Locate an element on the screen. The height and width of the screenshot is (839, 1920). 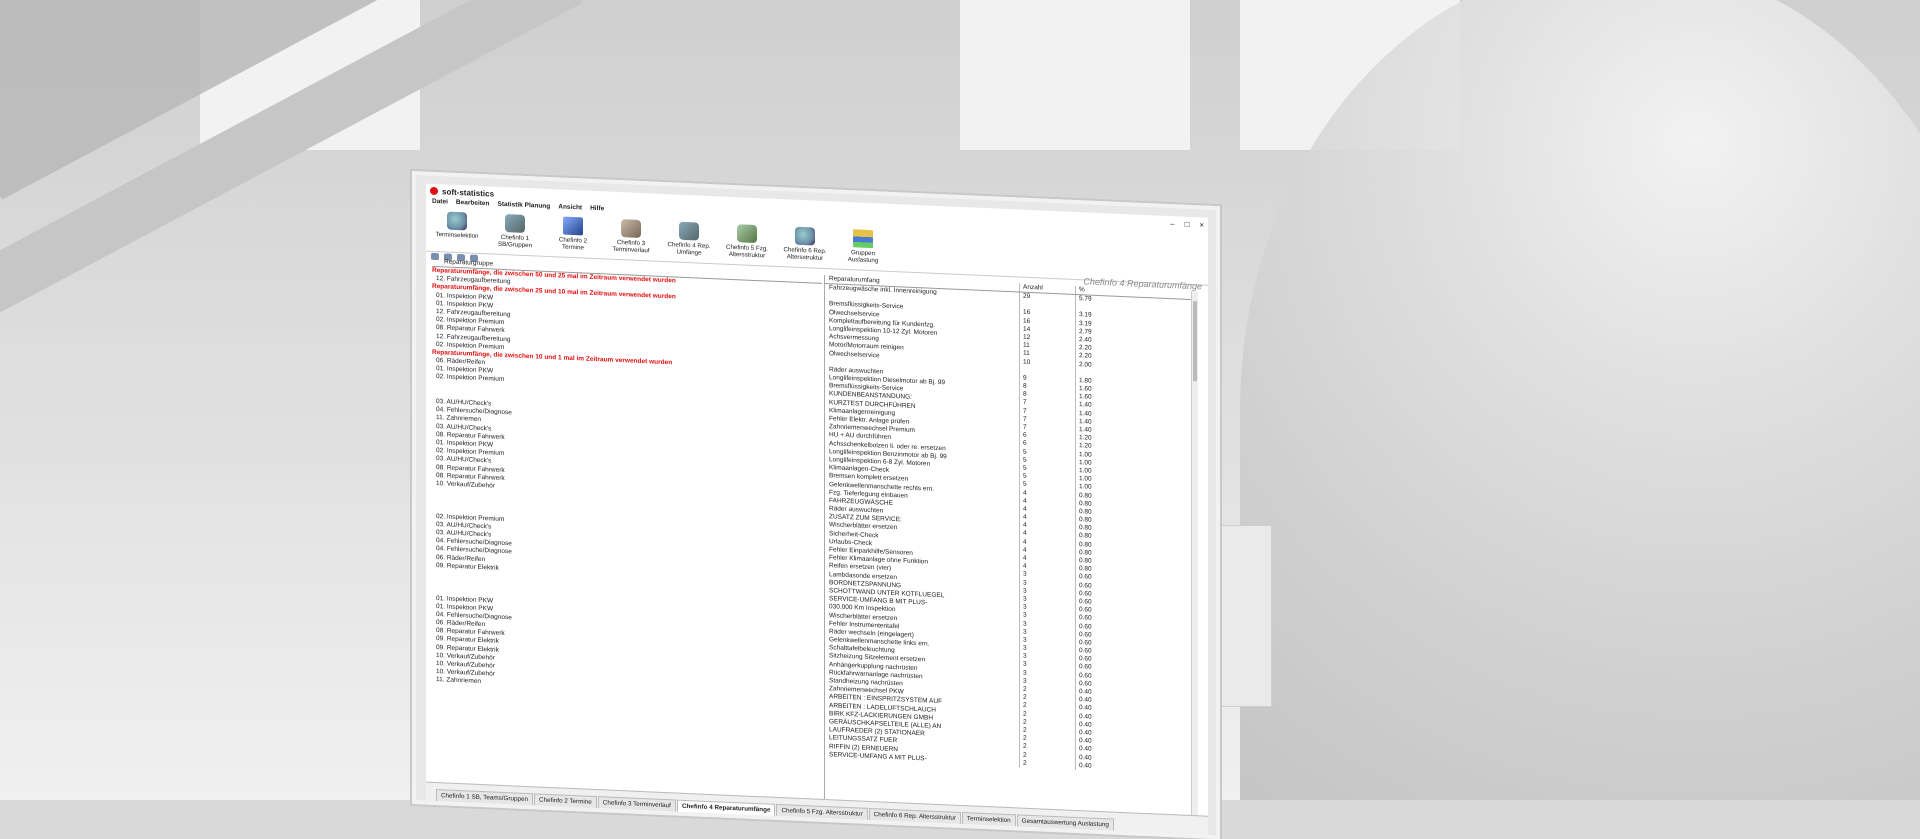
menu-hilfe: Hilfe is located at coordinates (597, 211).